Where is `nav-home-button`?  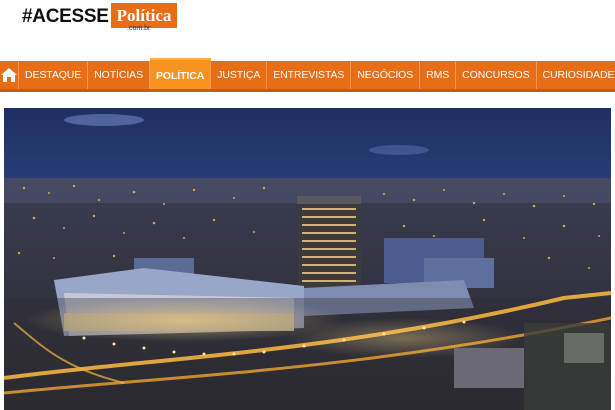
nav-home-button is located at coordinates (9, 75).